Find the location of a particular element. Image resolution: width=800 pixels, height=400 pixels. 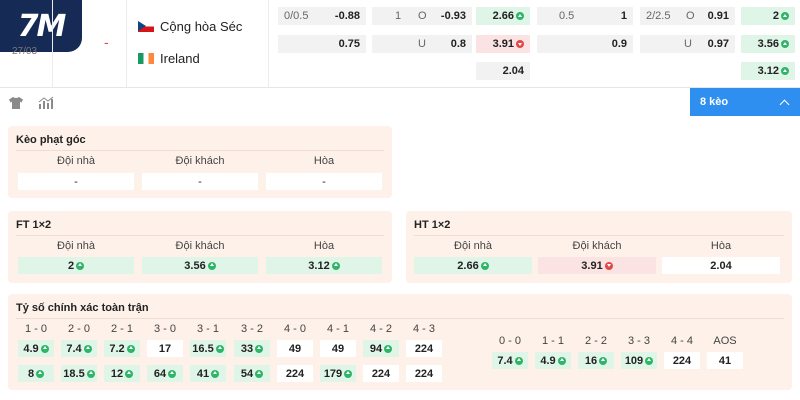

odds-cell: 2/2.5 O 0.91 is located at coordinates (687, 16).